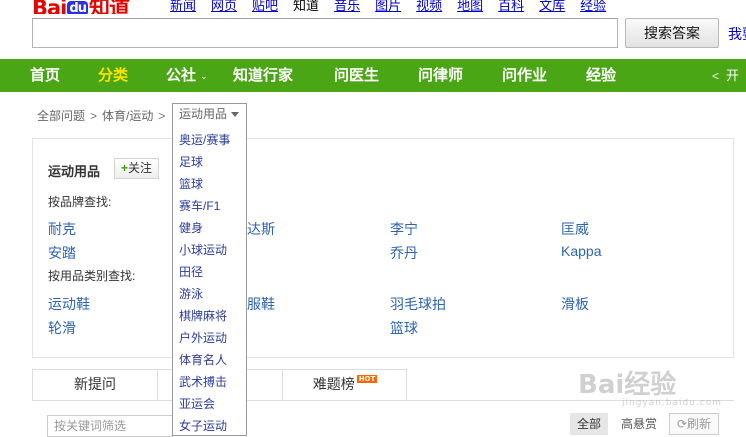  What do you see at coordinates (110, 426) in the screenshot?
I see `keyword-filter-input: 按关键词筛选` at bounding box center [110, 426].